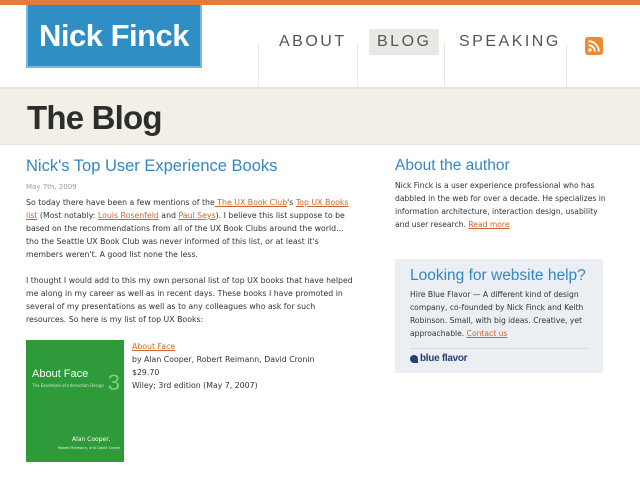 The image size is (640, 480). Describe the element at coordinates (444, 358) in the screenshot. I see `blue-flavor-logo-text: blue flavor` at that location.